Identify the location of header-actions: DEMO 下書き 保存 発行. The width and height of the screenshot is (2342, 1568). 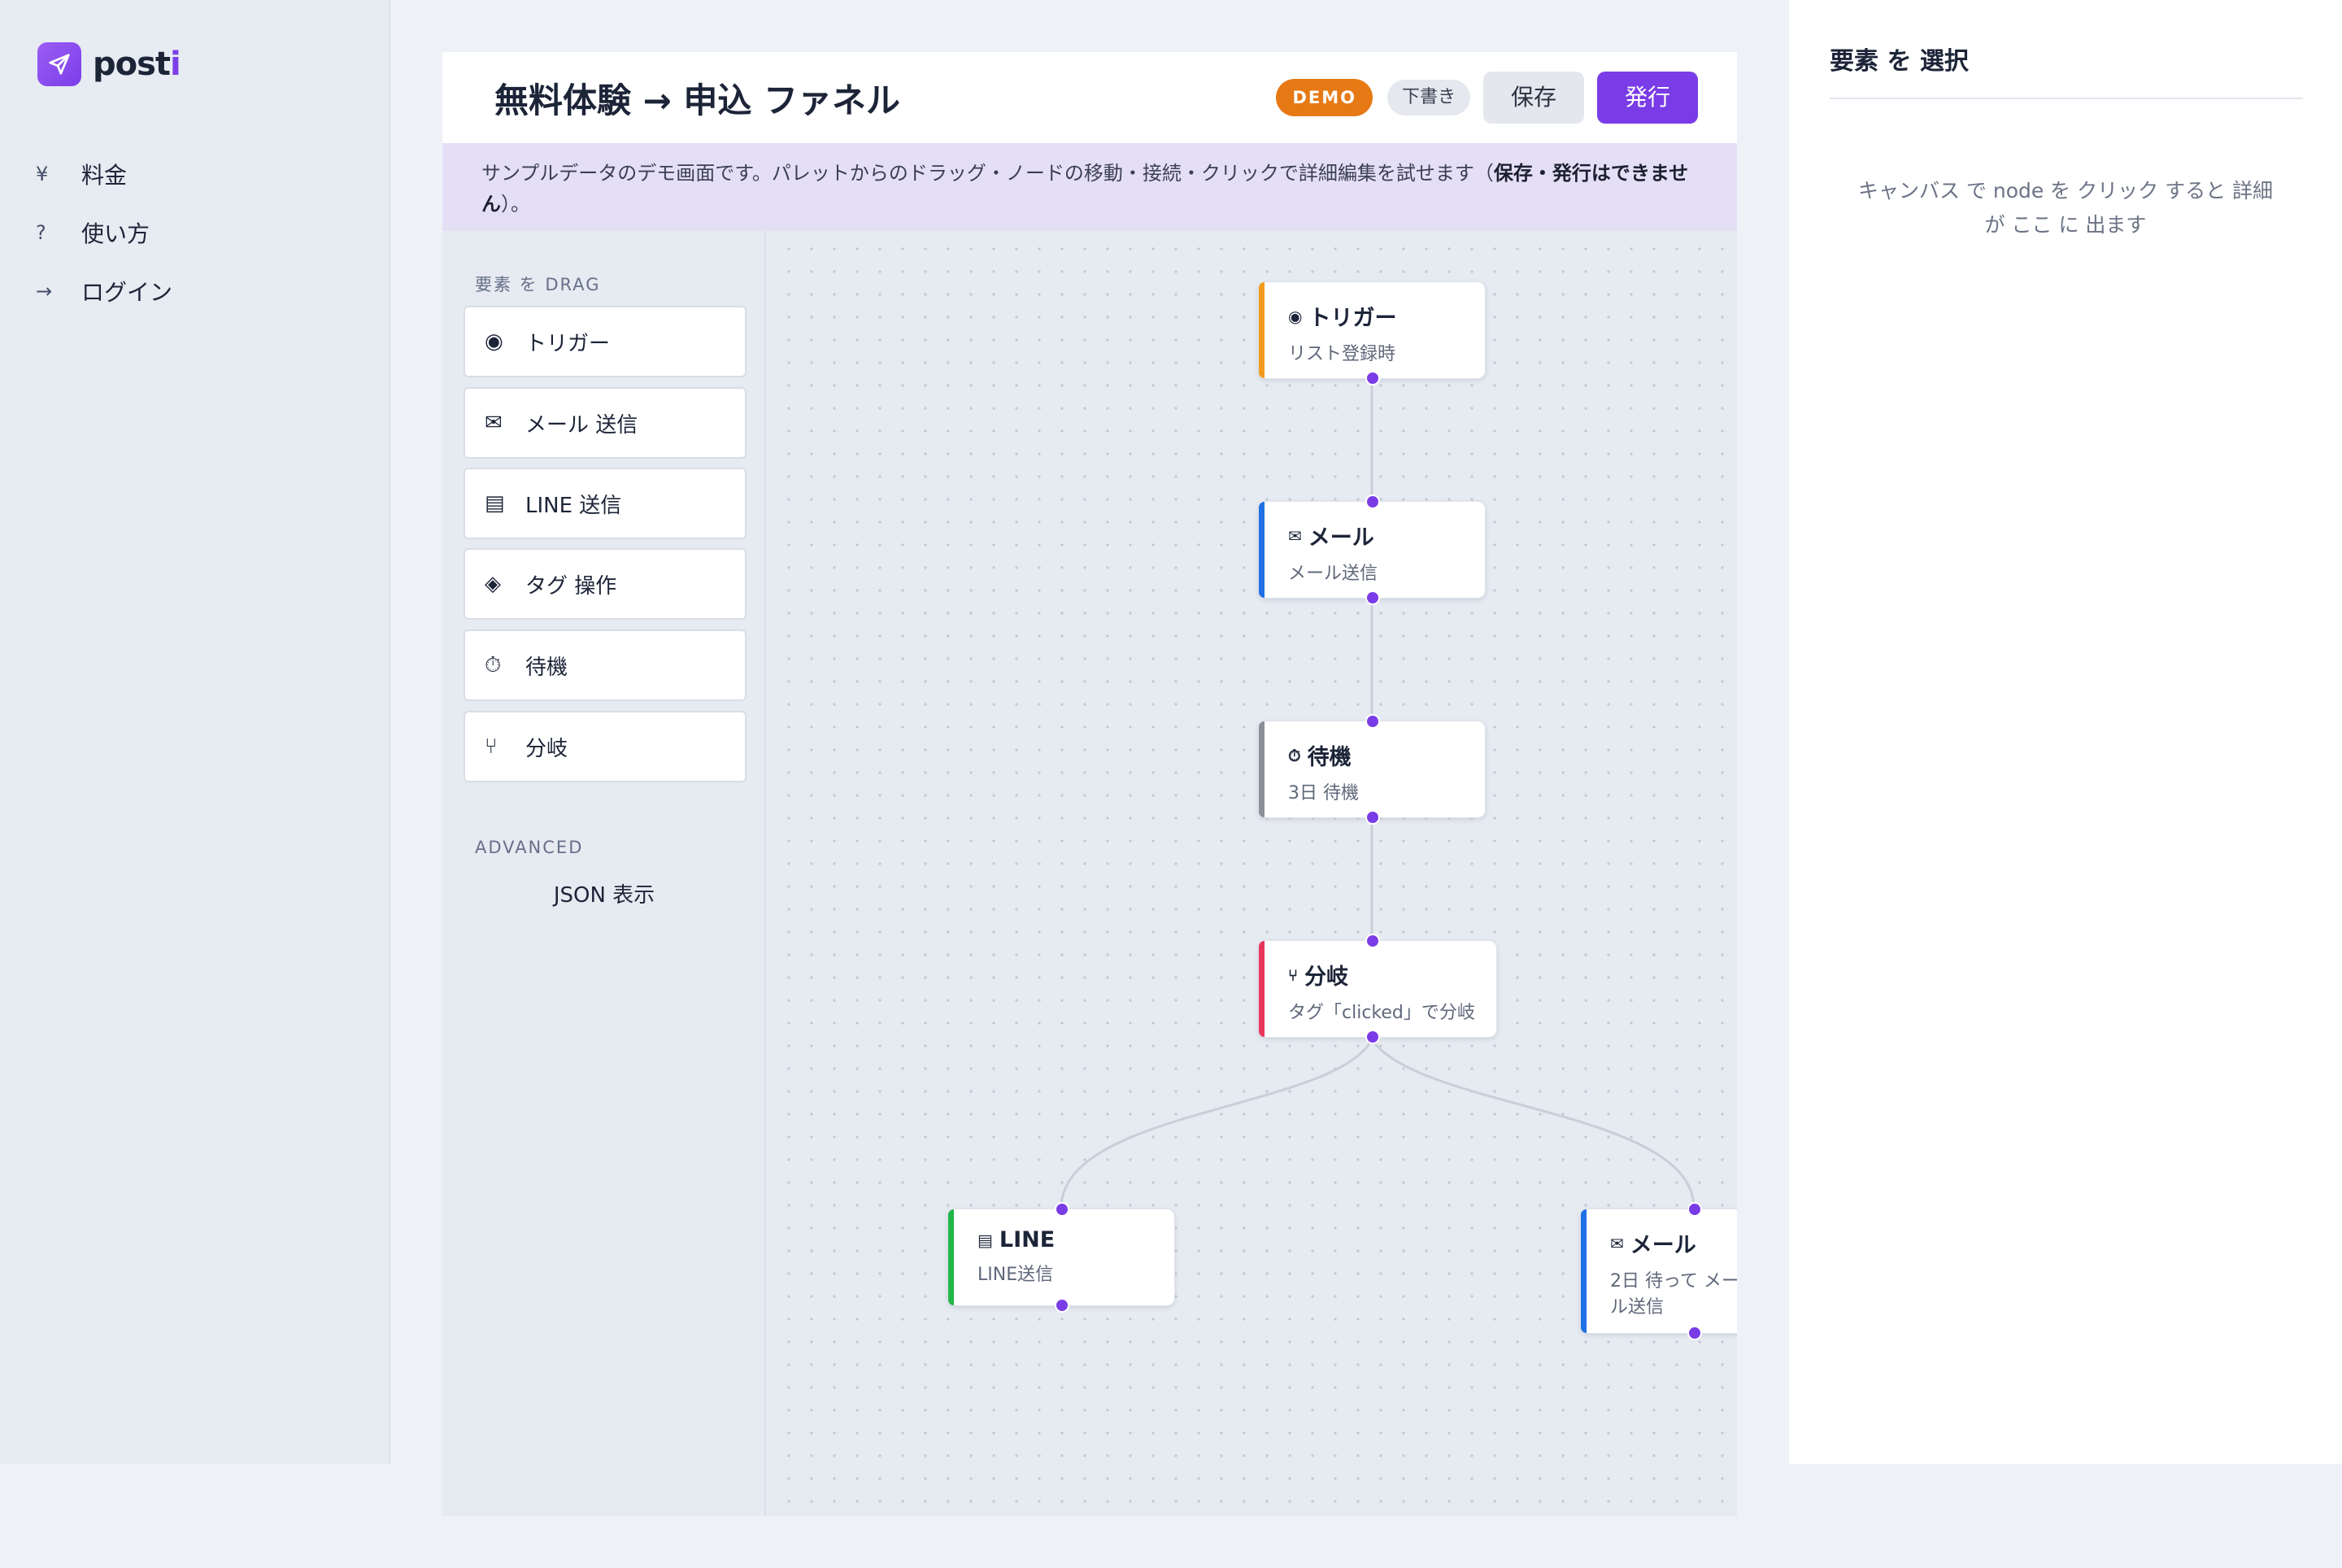
(1487, 98).